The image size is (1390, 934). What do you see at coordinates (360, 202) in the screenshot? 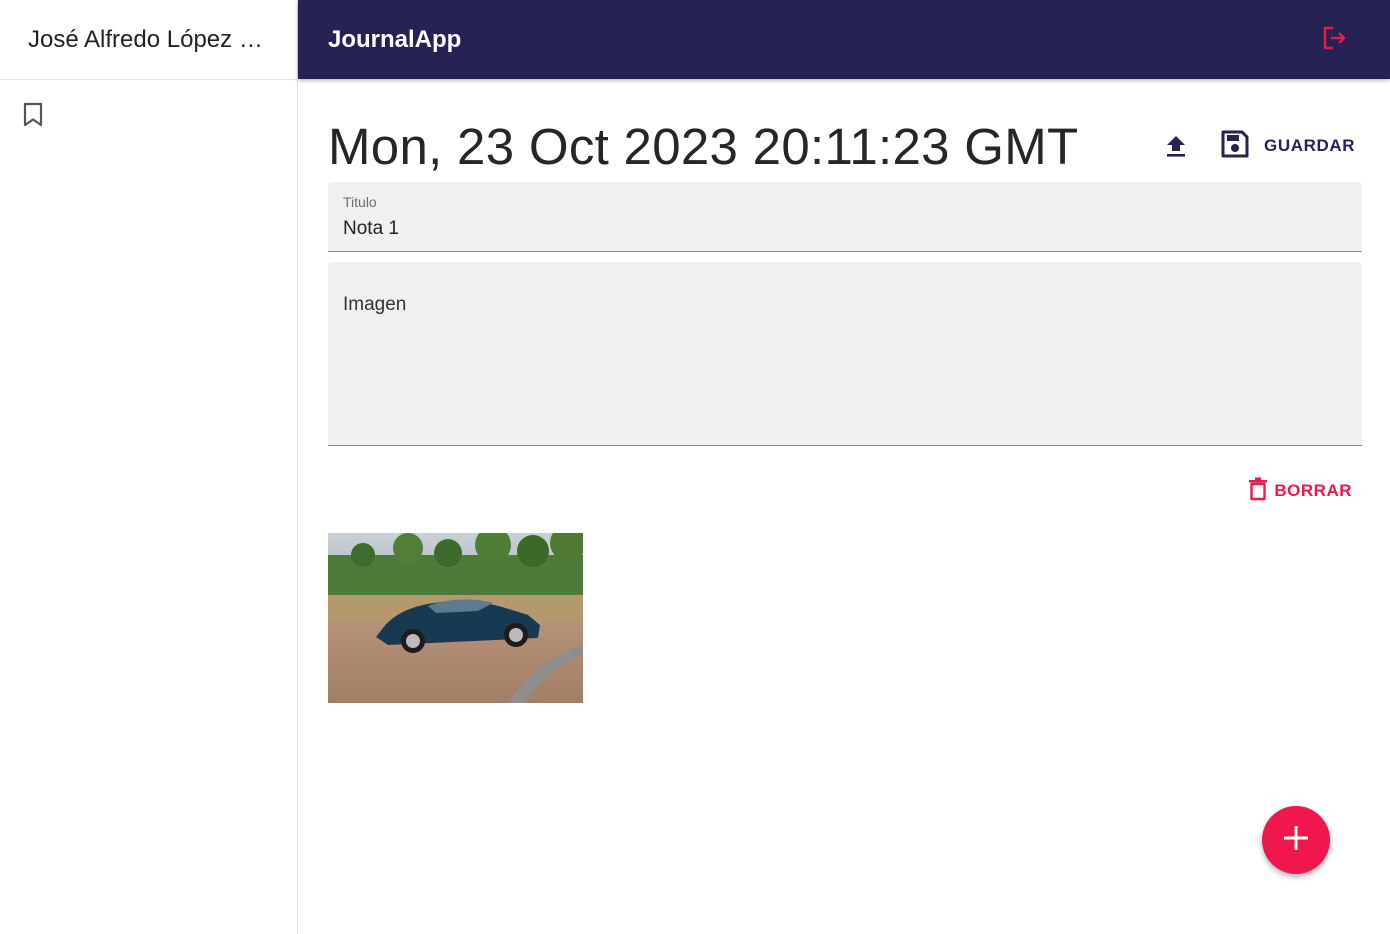
I see `title-label: Titulo` at bounding box center [360, 202].